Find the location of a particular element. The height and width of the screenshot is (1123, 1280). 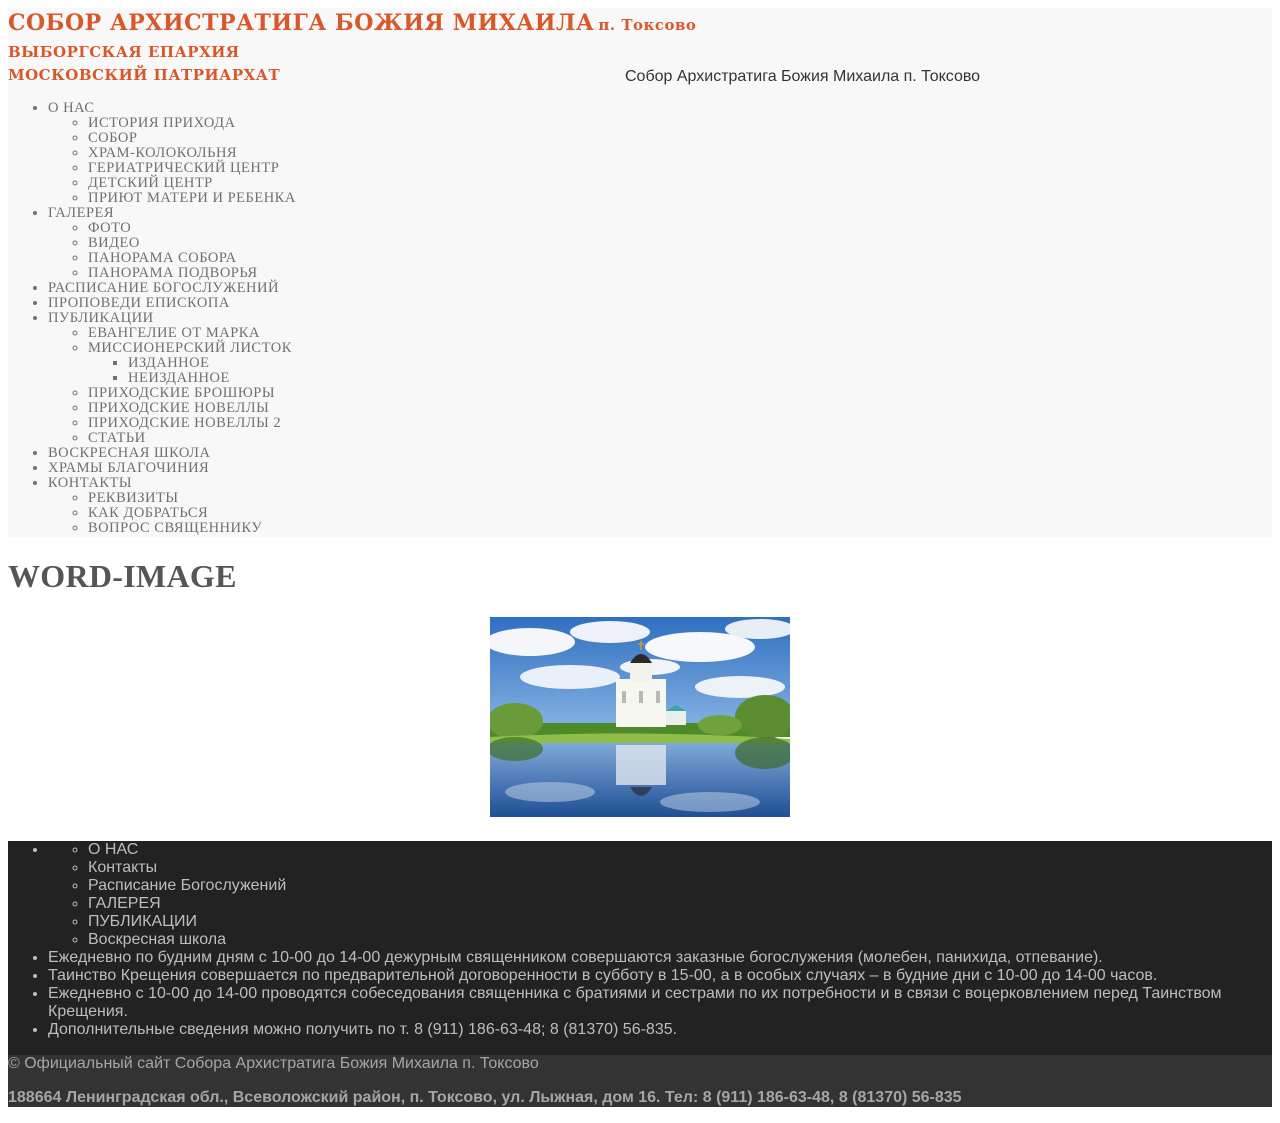

patriarchate-label: Московский патриархат is located at coordinates (144, 75).